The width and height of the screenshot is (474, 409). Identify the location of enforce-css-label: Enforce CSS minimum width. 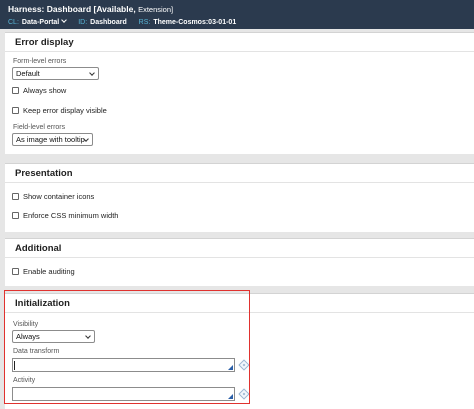
(71, 215).